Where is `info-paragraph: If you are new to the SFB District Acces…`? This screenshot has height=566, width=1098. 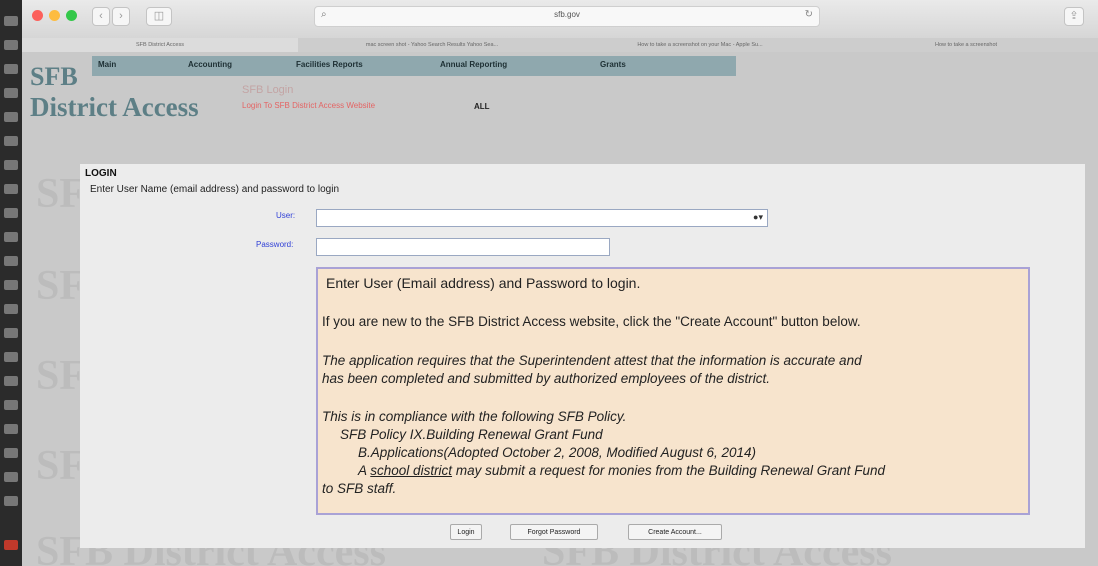 info-paragraph: If you are new to the SFB District Acces… is located at coordinates (591, 321).